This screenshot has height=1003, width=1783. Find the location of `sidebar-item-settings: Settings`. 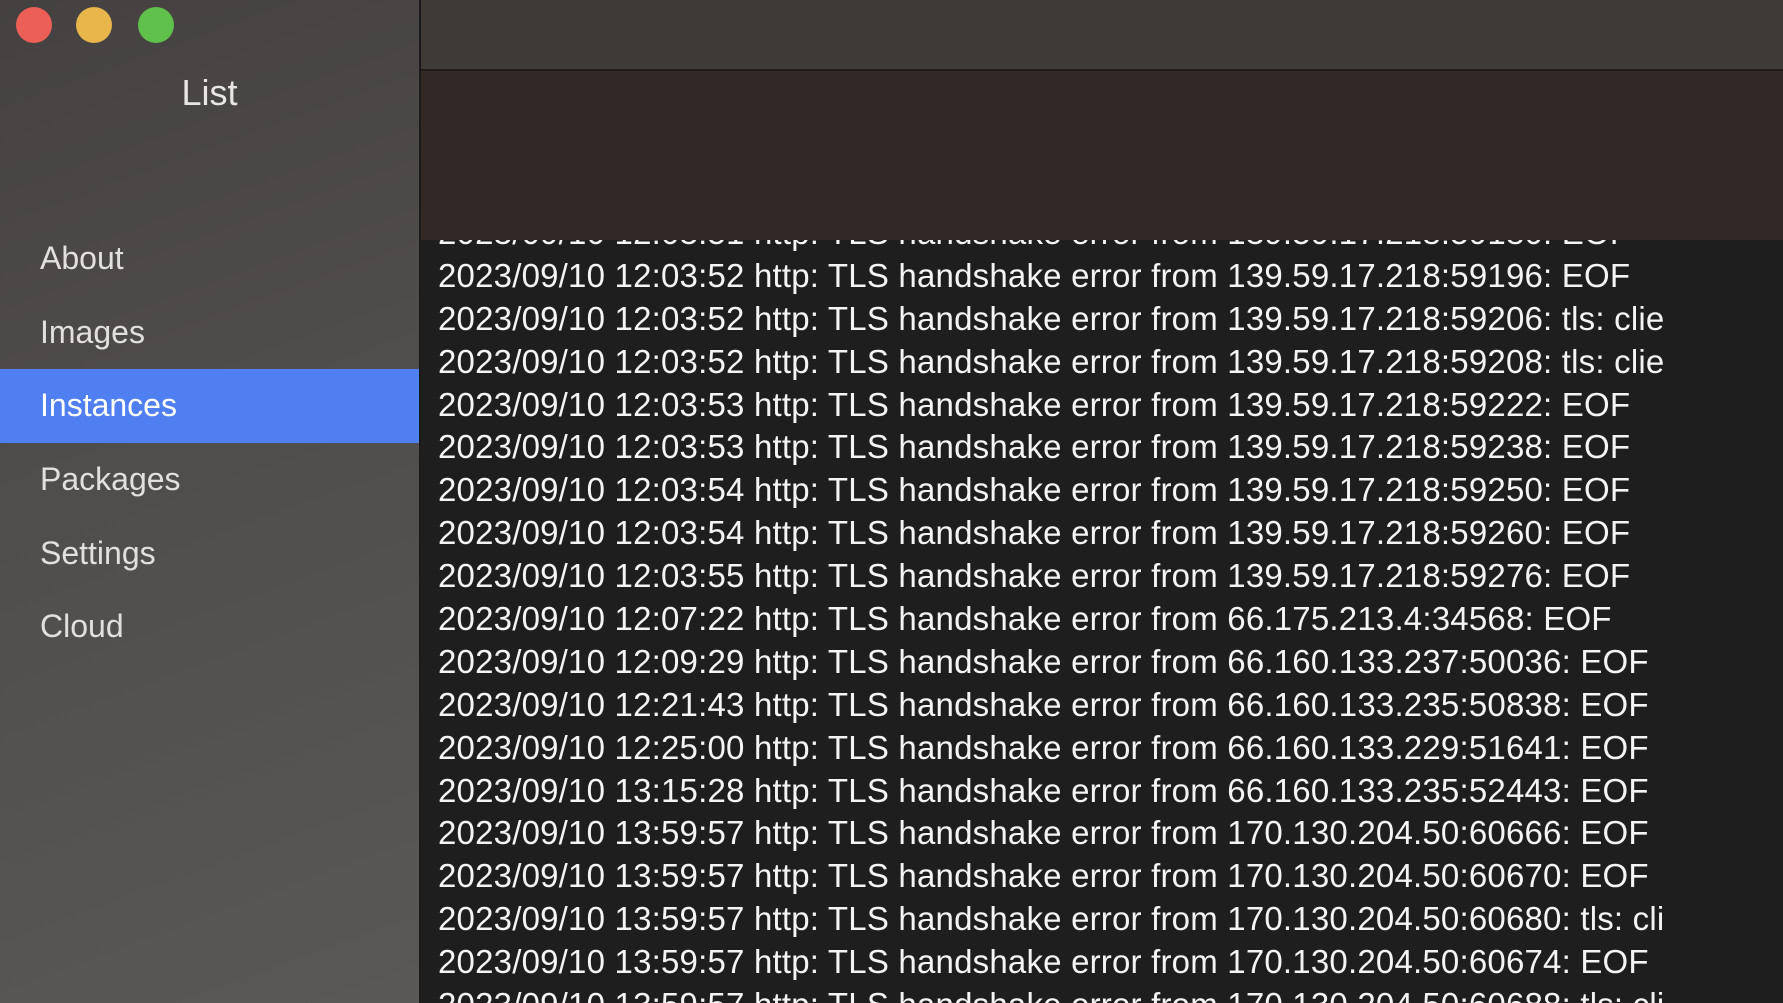

sidebar-item-settings: Settings is located at coordinates (209, 554).